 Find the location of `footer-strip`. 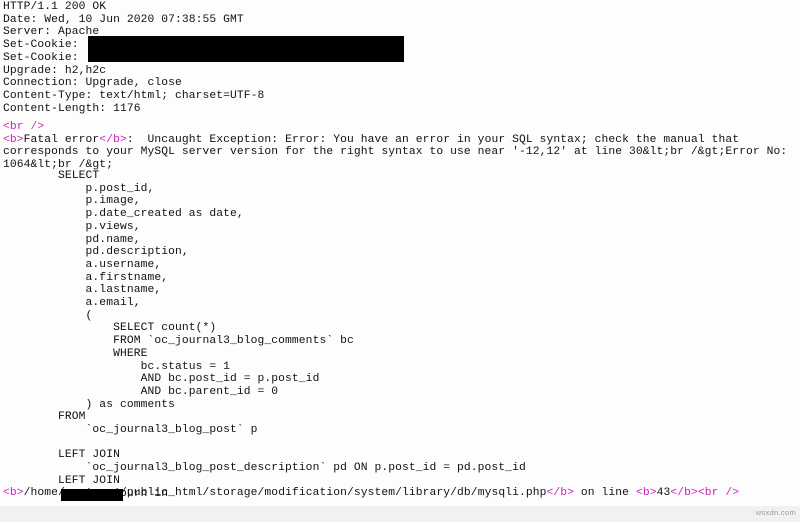

footer-strip is located at coordinates (400, 514).